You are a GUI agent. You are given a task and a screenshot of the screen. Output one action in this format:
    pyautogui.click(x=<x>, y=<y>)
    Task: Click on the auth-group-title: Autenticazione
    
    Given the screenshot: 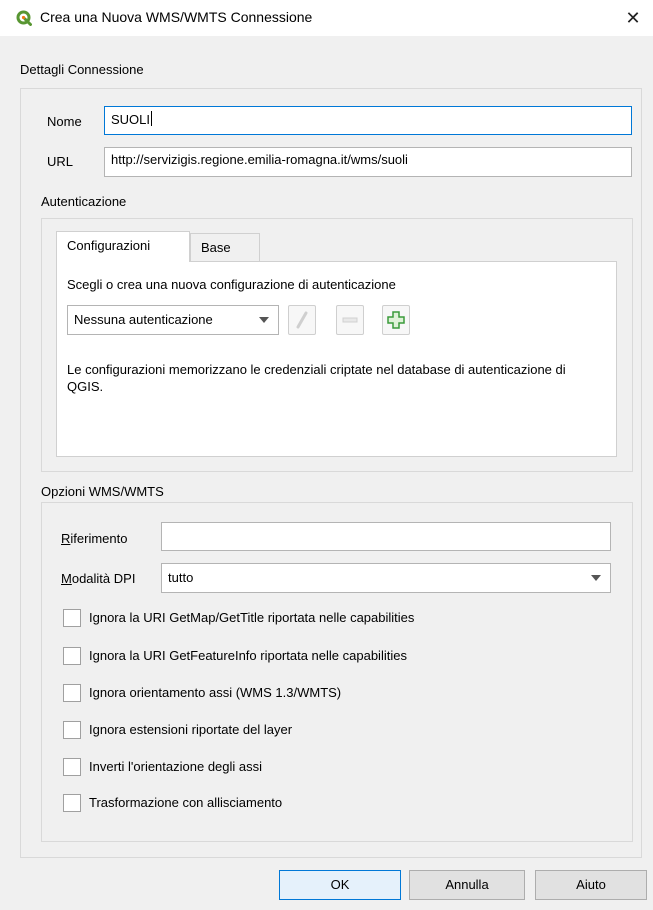 What is the action you would take?
    pyautogui.click(x=84, y=201)
    